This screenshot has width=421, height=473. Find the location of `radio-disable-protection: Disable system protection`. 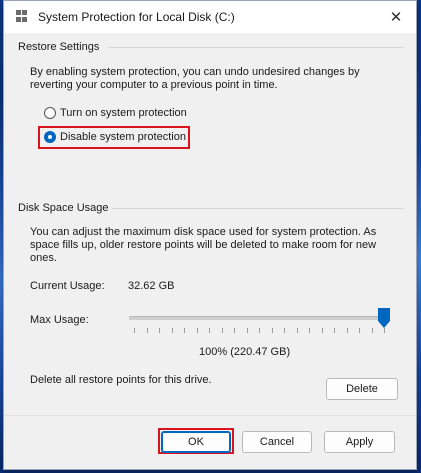

radio-disable-protection: Disable system protection is located at coordinates (115, 137).